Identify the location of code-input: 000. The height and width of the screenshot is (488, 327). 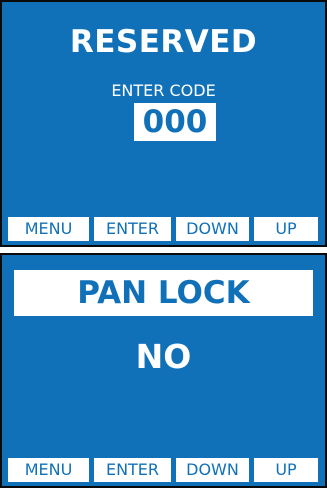
(175, 122).